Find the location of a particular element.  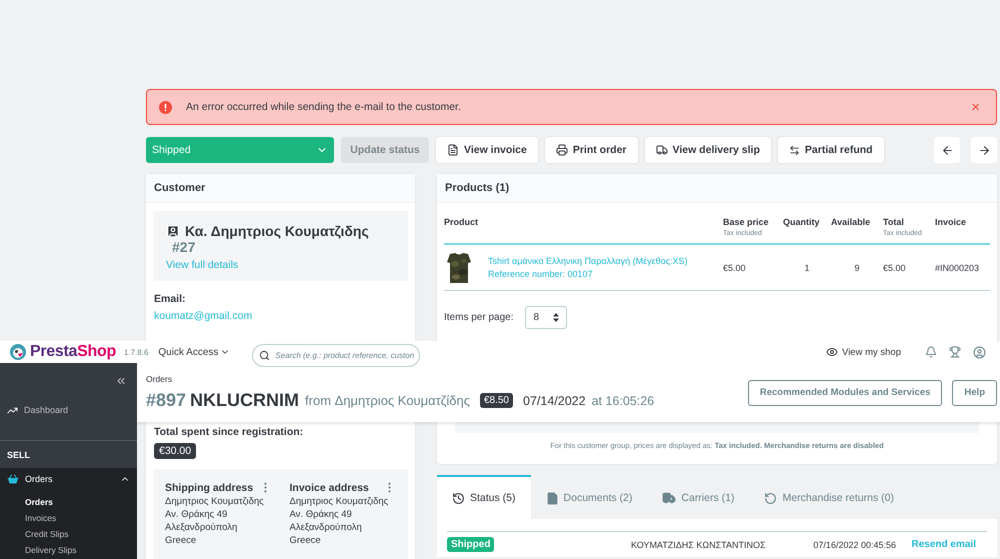

tab: Merchandise returns (0) is located at coordinates (829, 497).